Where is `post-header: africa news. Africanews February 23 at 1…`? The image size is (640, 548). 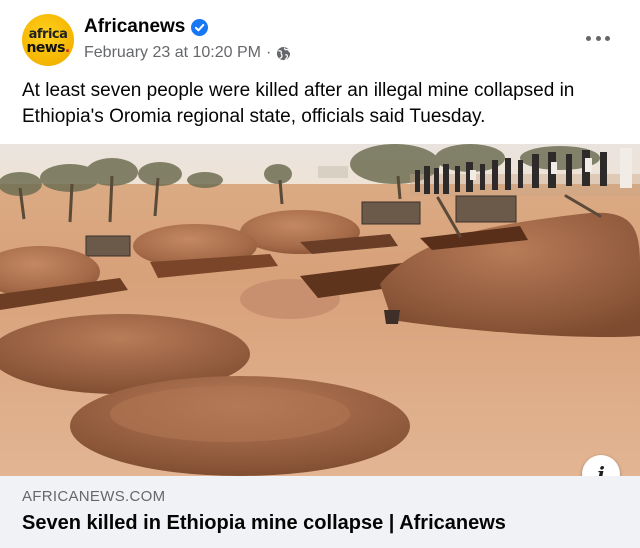
post-header: africa news. Africanews February 23 at 1… is located at coordinates (320, 38).